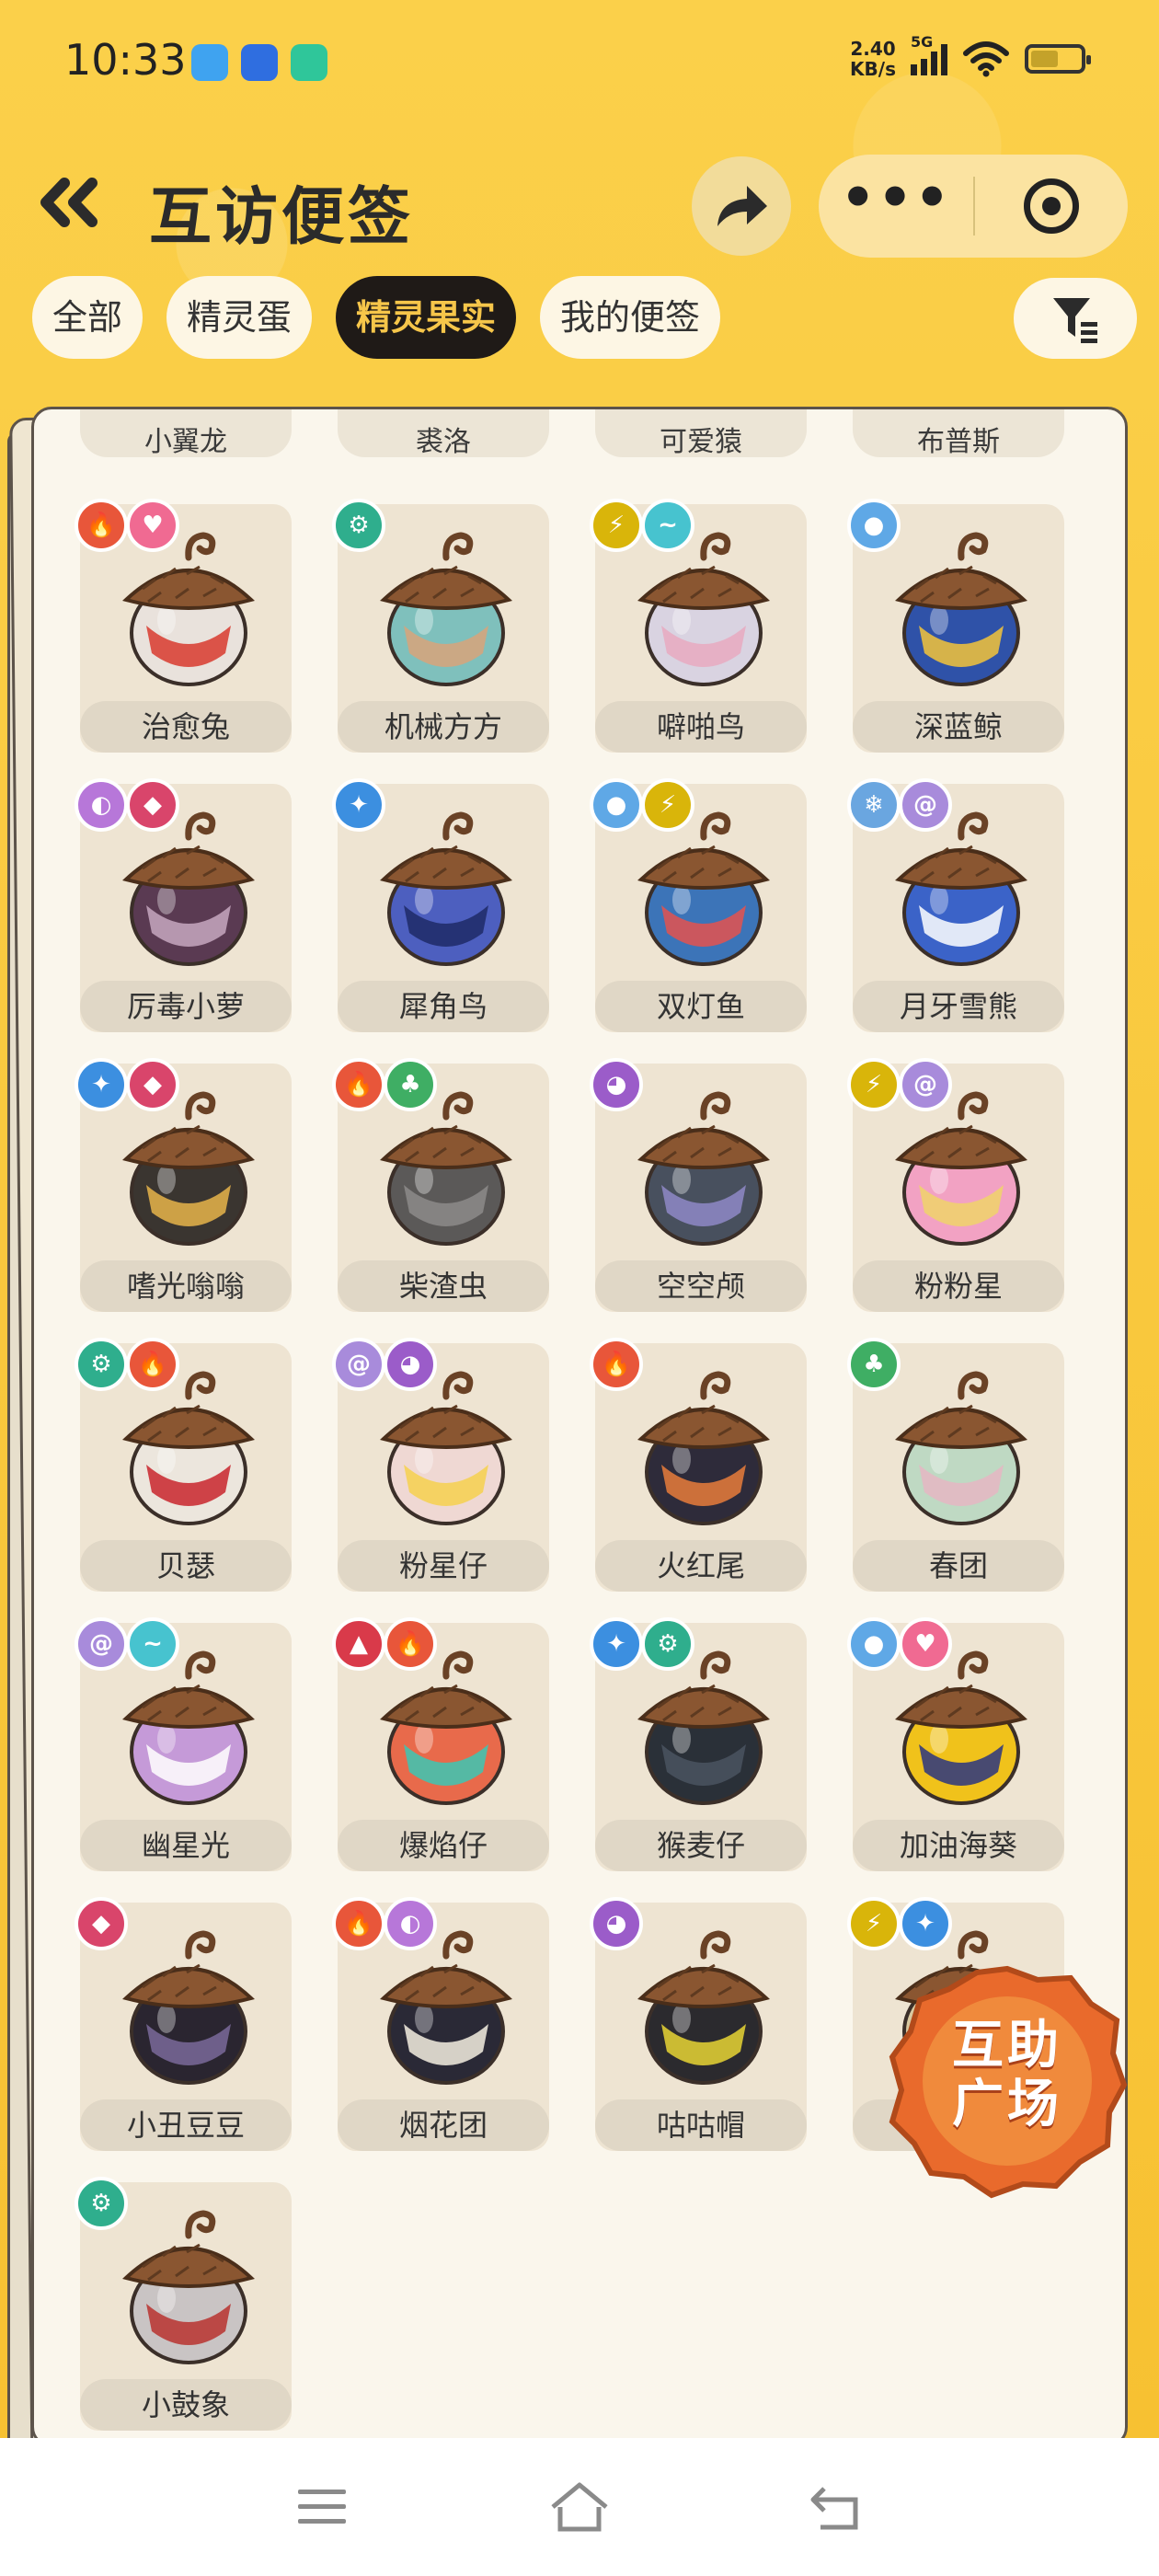 This screenshot has width=1159, height=2576. I want to click on fruit-card: ◆ 小丑豆豆, so click(183, 2024).